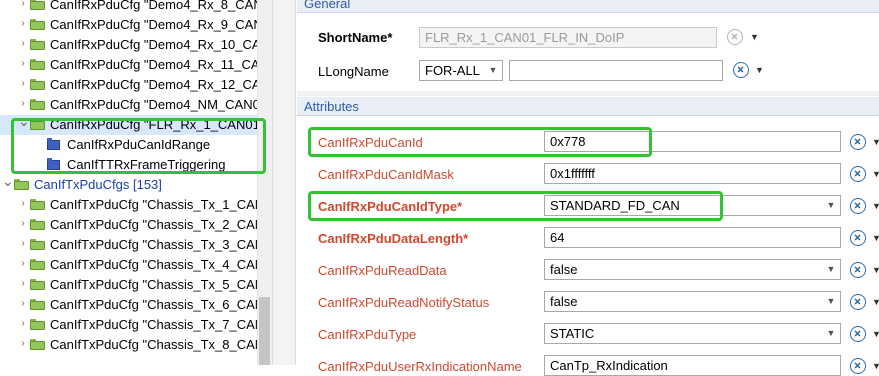 This screenshot has height=376, width=879. I want to click on tree-item: › CanIfTxPduCfg "Chassis_Tx_5_CAN0, so click(135, 285).